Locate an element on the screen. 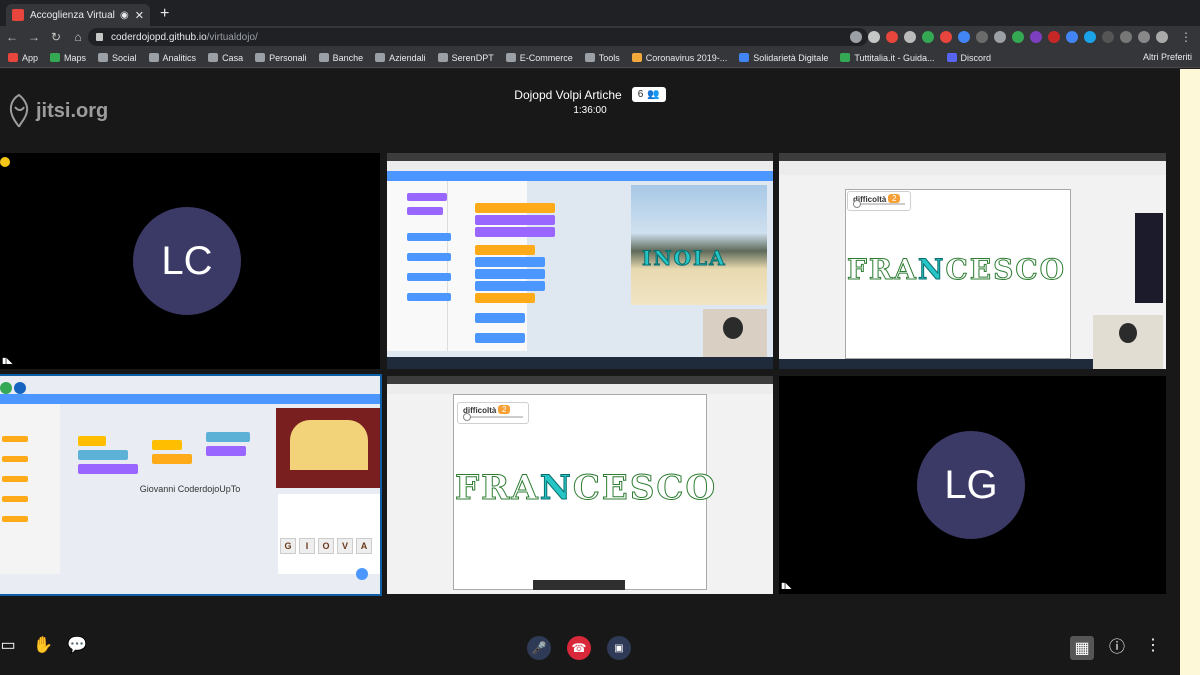 Image resolution: width=1200 pixels, height=675 pixels. onenote-extension-icon is located at coordinates (1036, 37).